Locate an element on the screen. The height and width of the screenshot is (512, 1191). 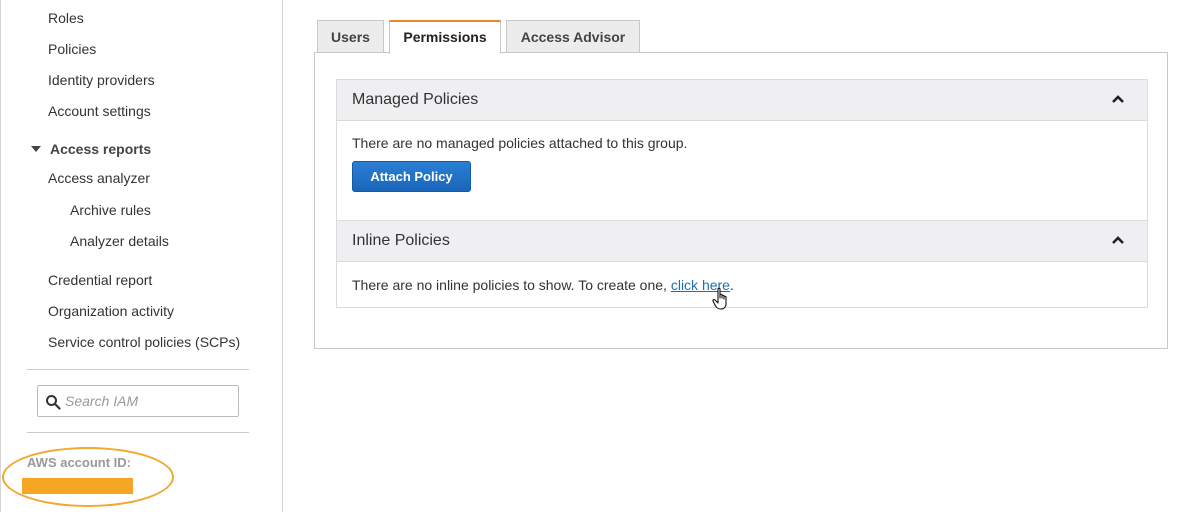
sidebar-item-policies: Policies is located at coordinates (72, 49).